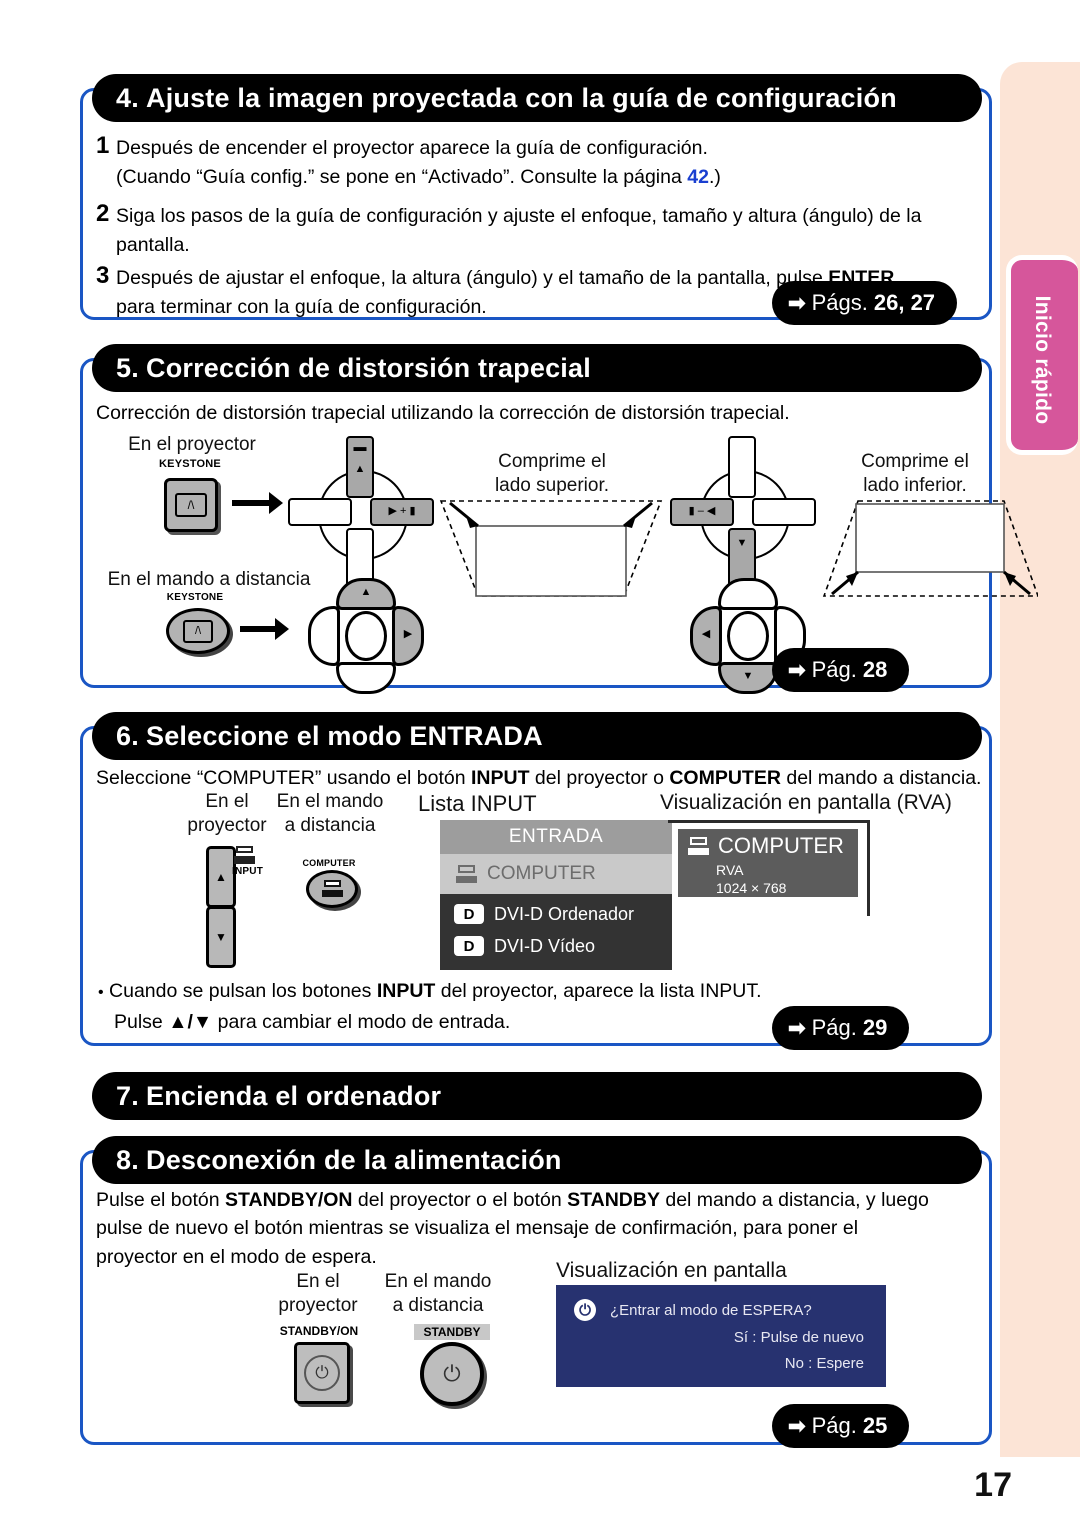 The image size is (1080, 1529). What do you see at coordinates (930, 548) in the screenshot?
I see `trapezoid-bottom-figure` at bounding box center [930, 548].